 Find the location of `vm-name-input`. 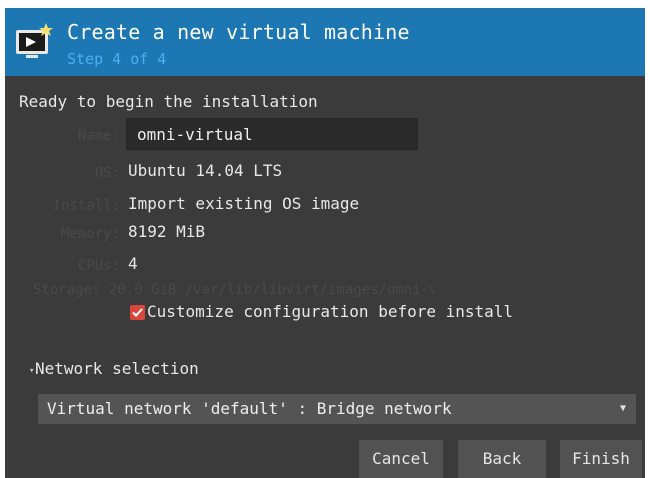

vm-name-input is located at coordinates (272, 134).